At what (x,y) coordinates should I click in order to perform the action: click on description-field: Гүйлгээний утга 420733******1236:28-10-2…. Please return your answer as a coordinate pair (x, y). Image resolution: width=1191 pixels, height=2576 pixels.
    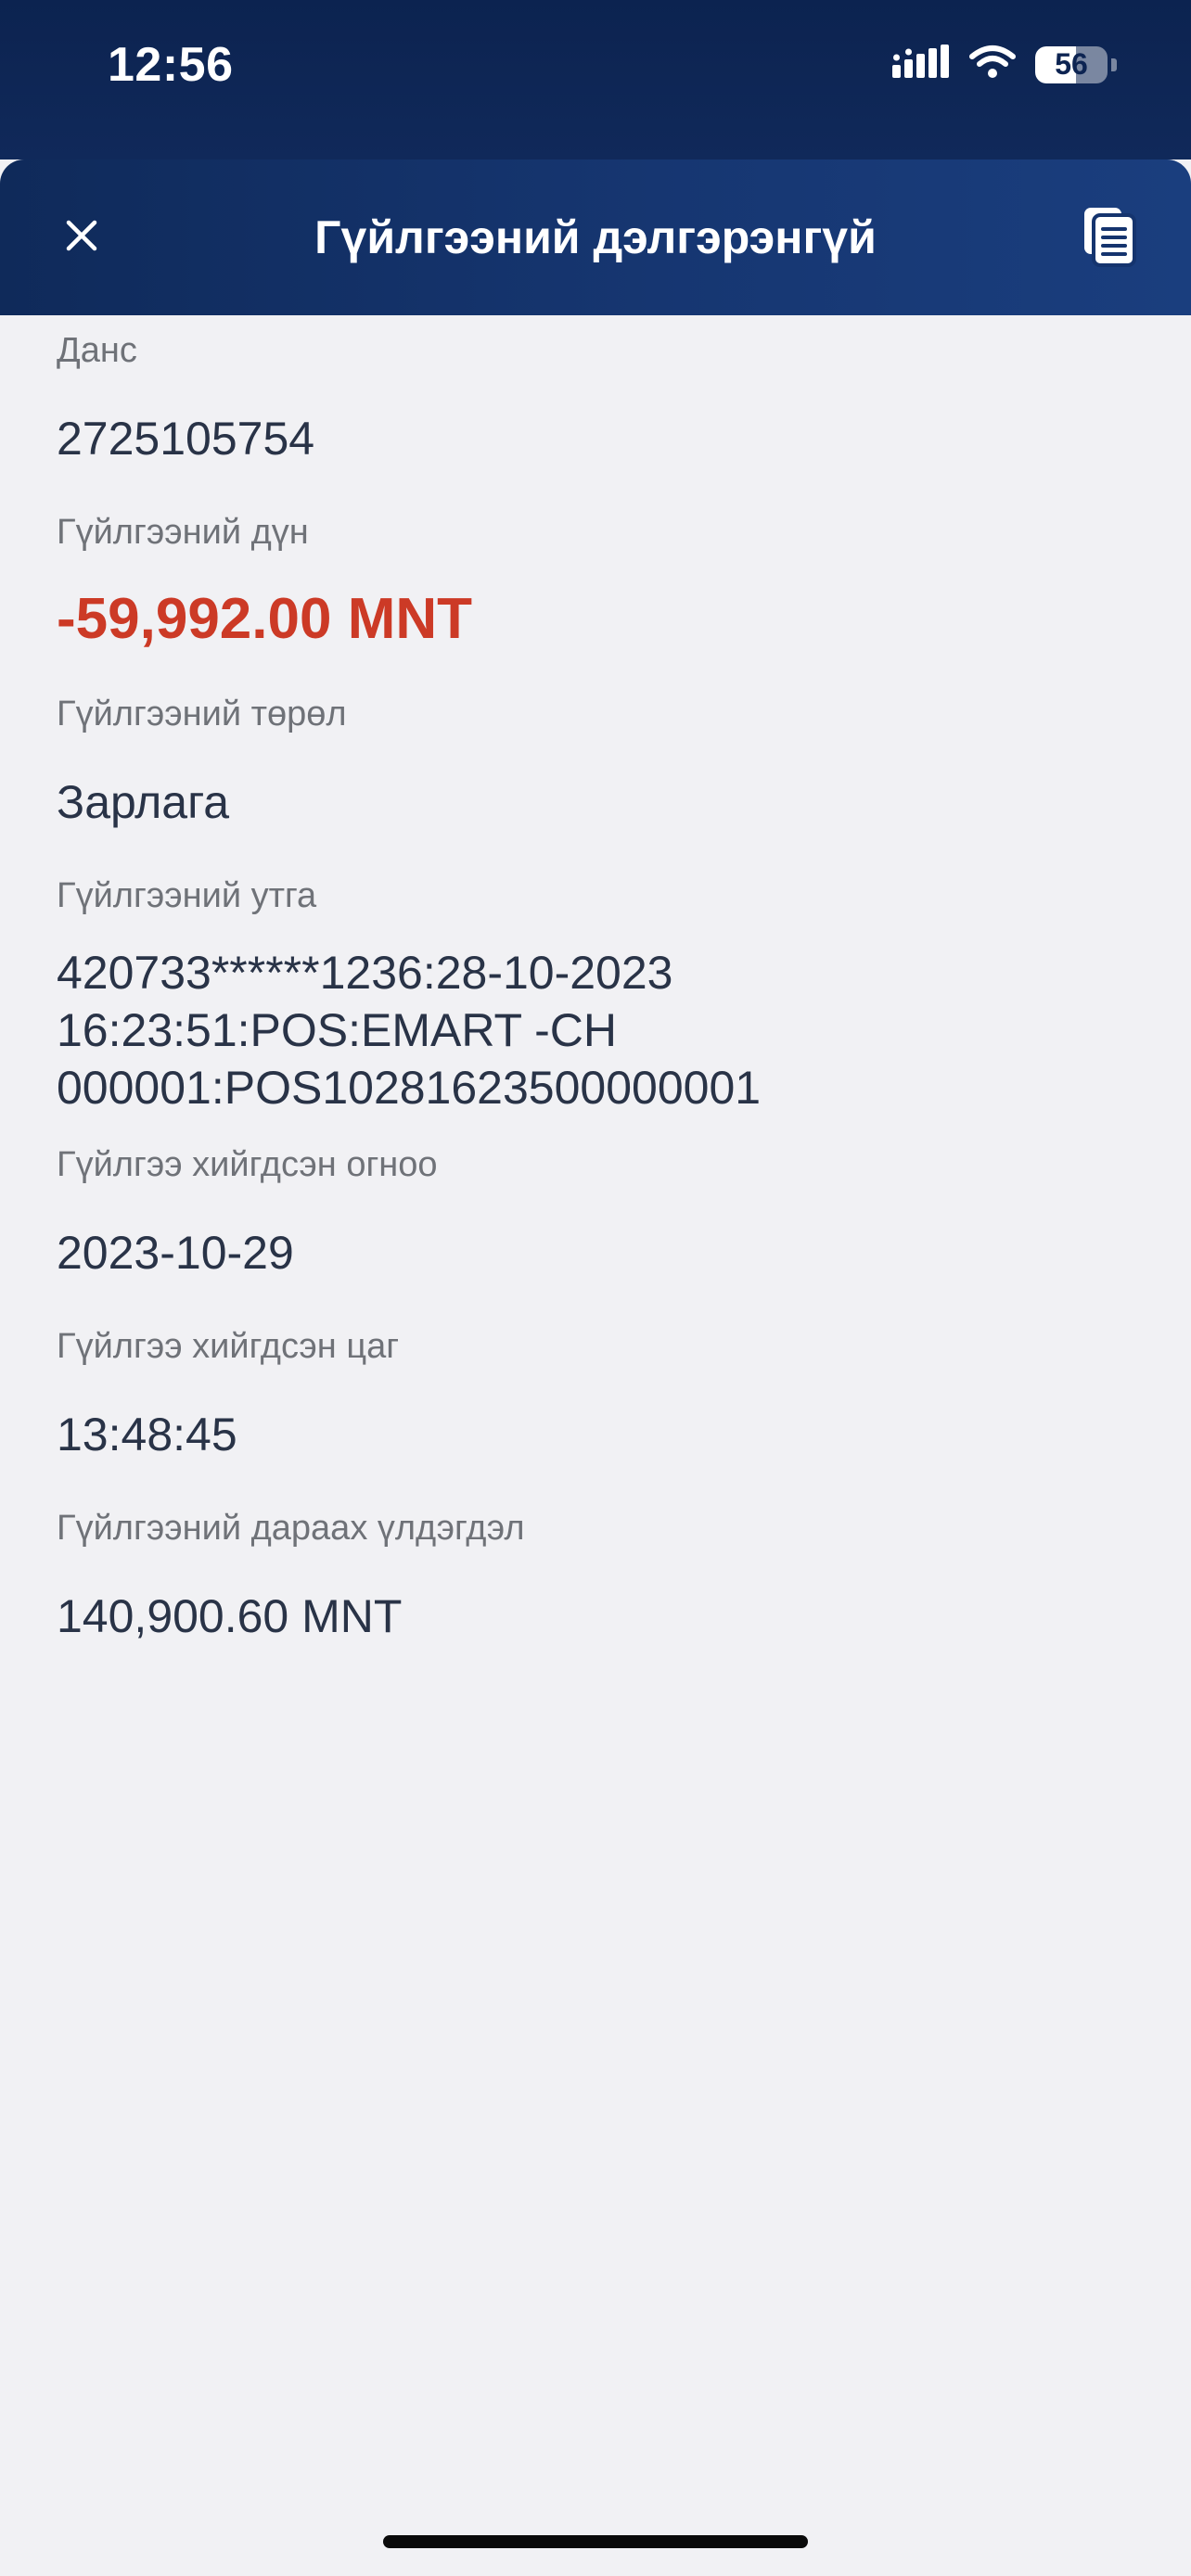
    Looking at the image, I should click on (599, 995).